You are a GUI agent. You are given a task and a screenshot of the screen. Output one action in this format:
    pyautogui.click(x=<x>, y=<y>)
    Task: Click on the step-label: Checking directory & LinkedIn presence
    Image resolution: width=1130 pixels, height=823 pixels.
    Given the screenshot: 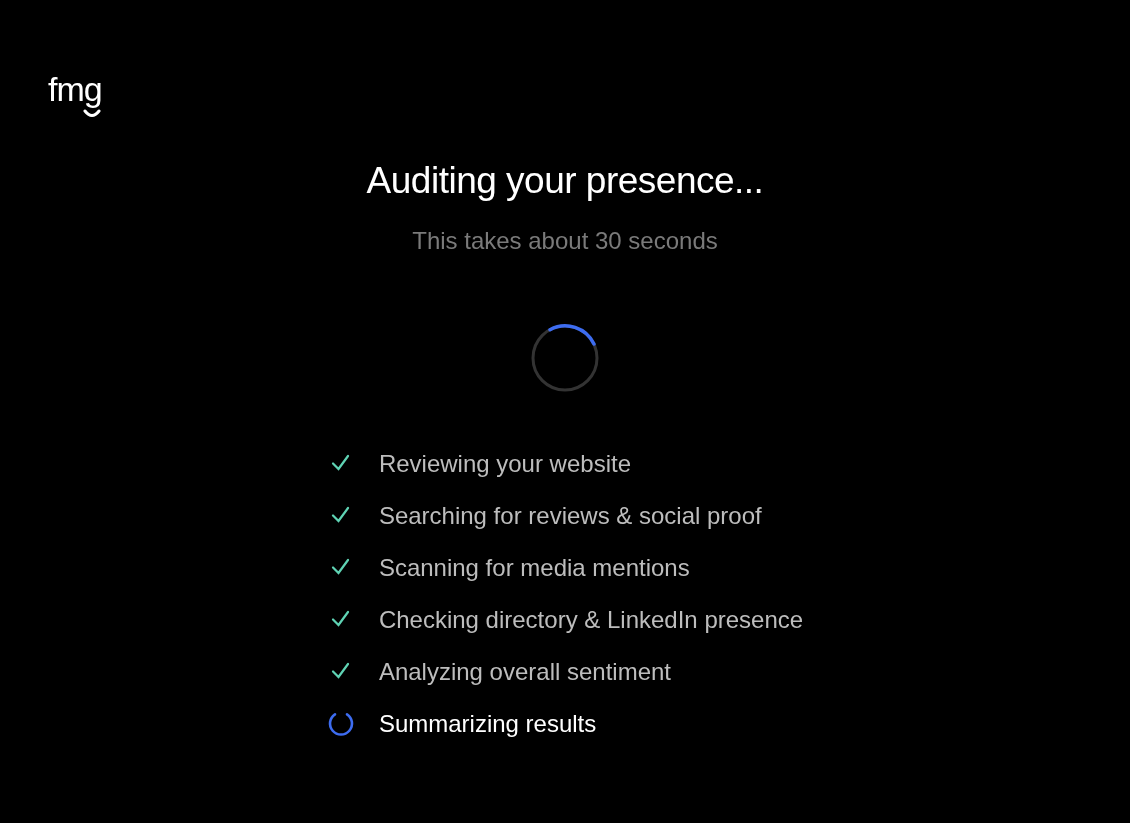 What is the action you would take?
    pyautogui.click(x=591, y=619)
    